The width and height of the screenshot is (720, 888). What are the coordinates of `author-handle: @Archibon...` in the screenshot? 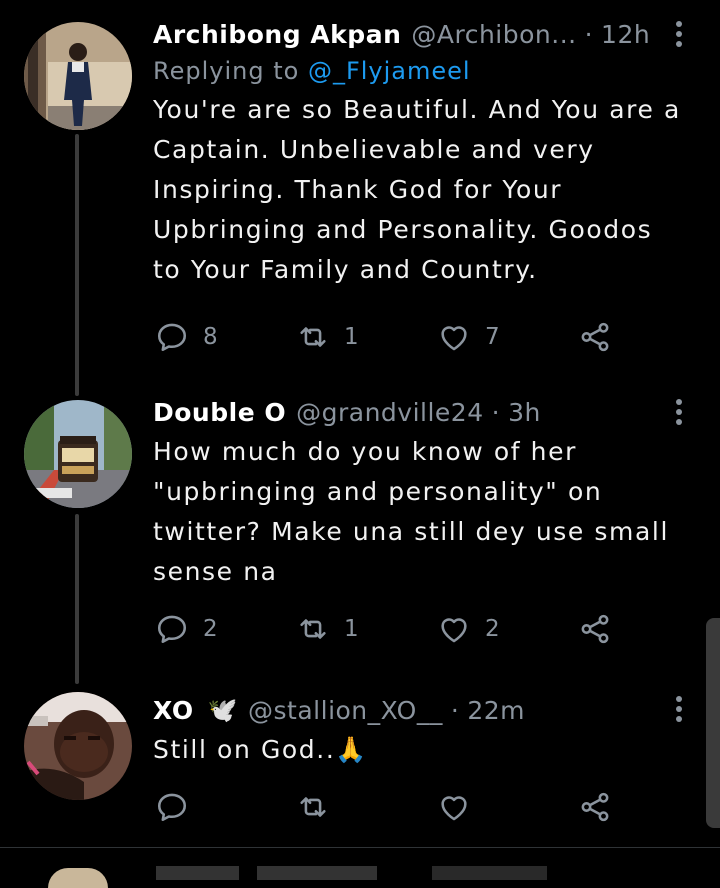 It's located at (493, 34).